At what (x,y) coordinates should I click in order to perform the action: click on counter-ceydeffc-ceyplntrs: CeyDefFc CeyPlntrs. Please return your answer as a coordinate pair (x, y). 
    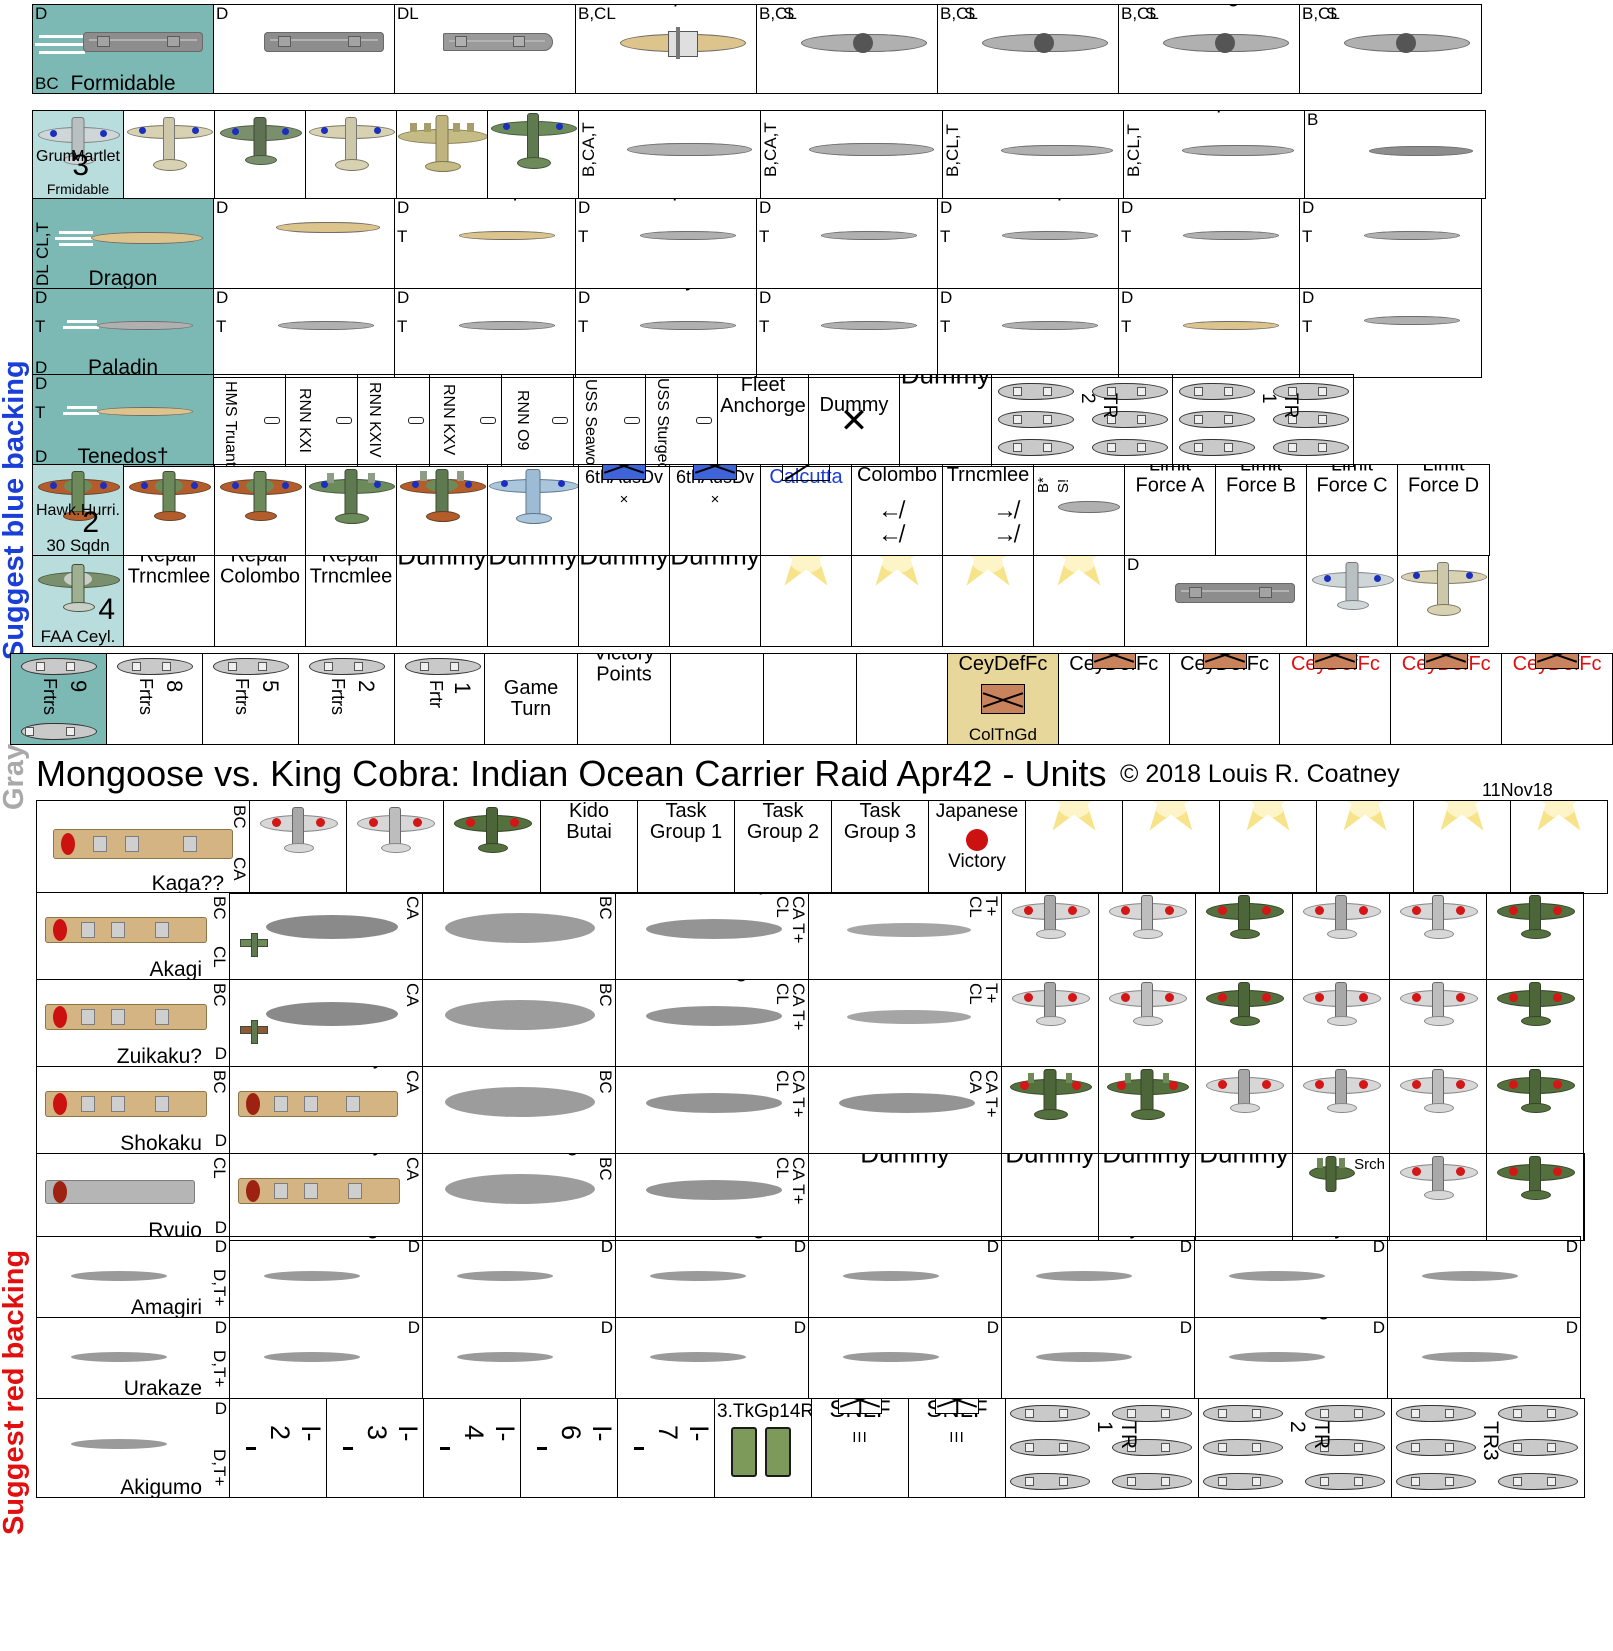
    Looking at the image, I should click on (1224, 699).